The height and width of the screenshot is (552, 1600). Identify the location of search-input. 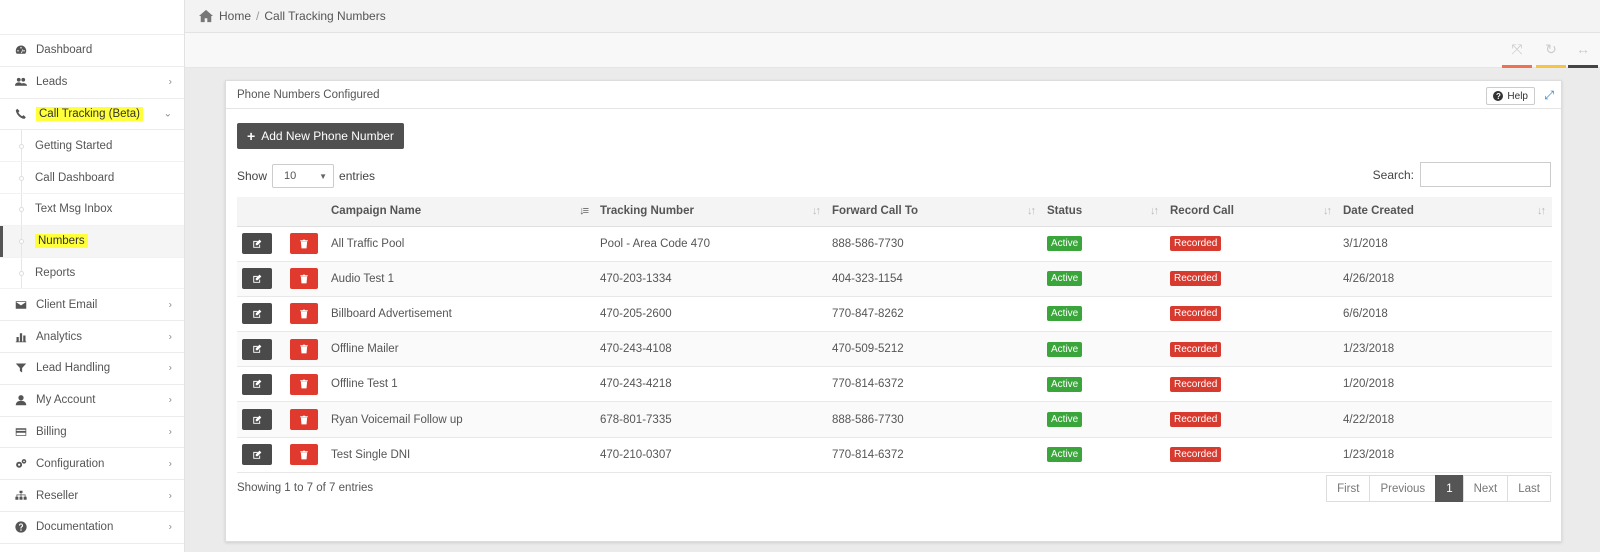
(1485, 174).